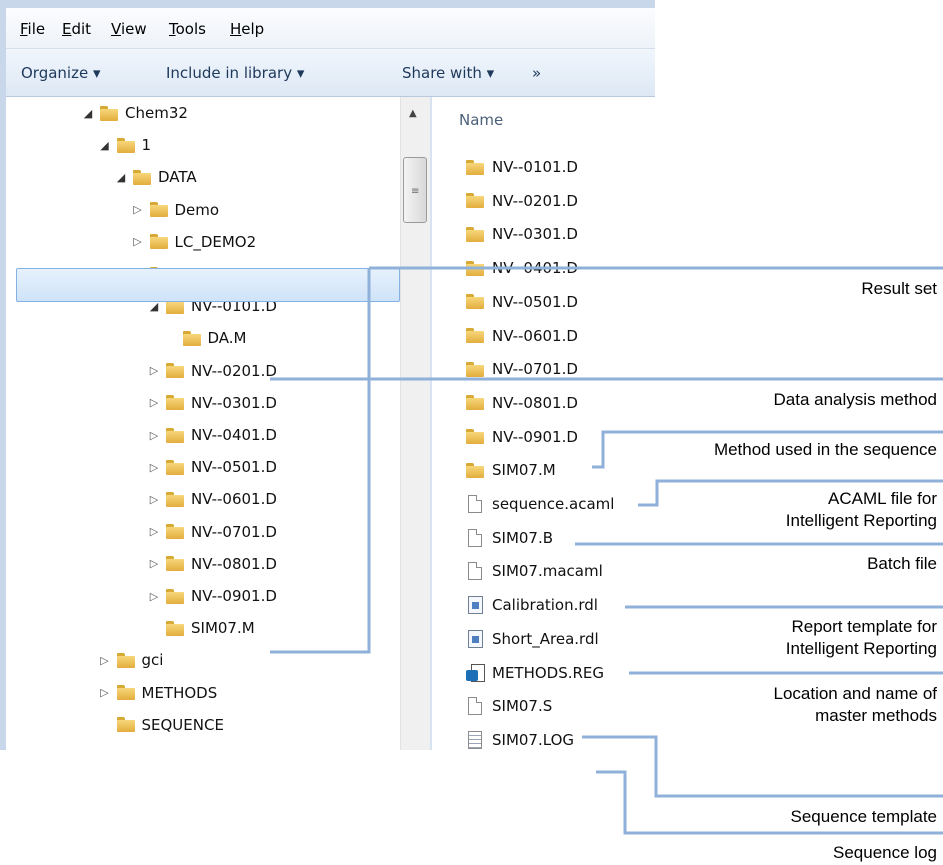 Image resolution: width=943 pixels, height=865 pixels. What do you see at coordinates (415, 423) in the screenshot?
I see `tree-scrollbar: ▲ ≡` at bounding box center [415, 423].